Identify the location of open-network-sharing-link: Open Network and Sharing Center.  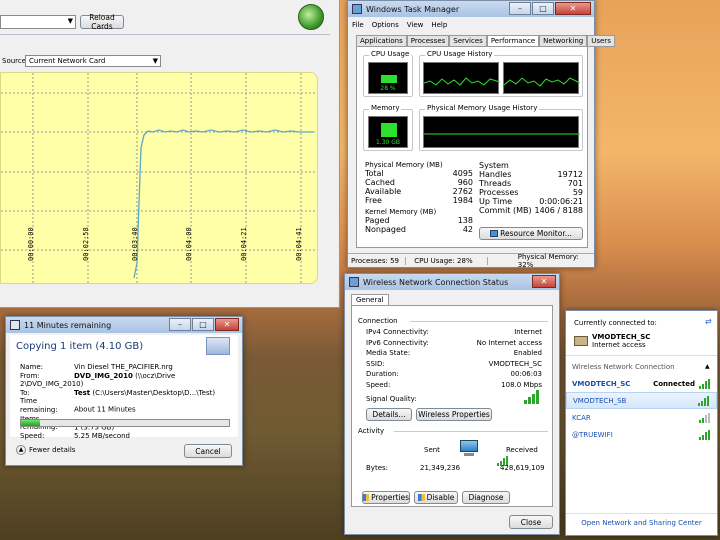
(641, 523).